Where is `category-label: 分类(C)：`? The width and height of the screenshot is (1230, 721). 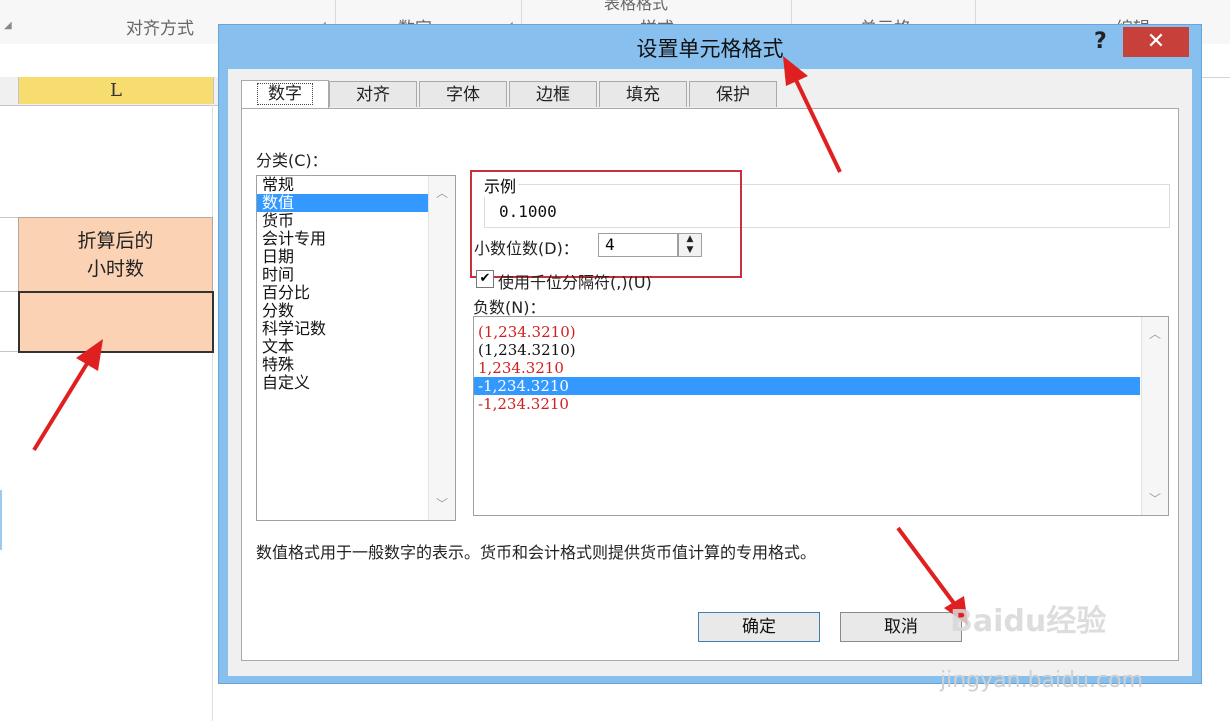
category-label: 分类(C)： is located at coordinates (292, 160).